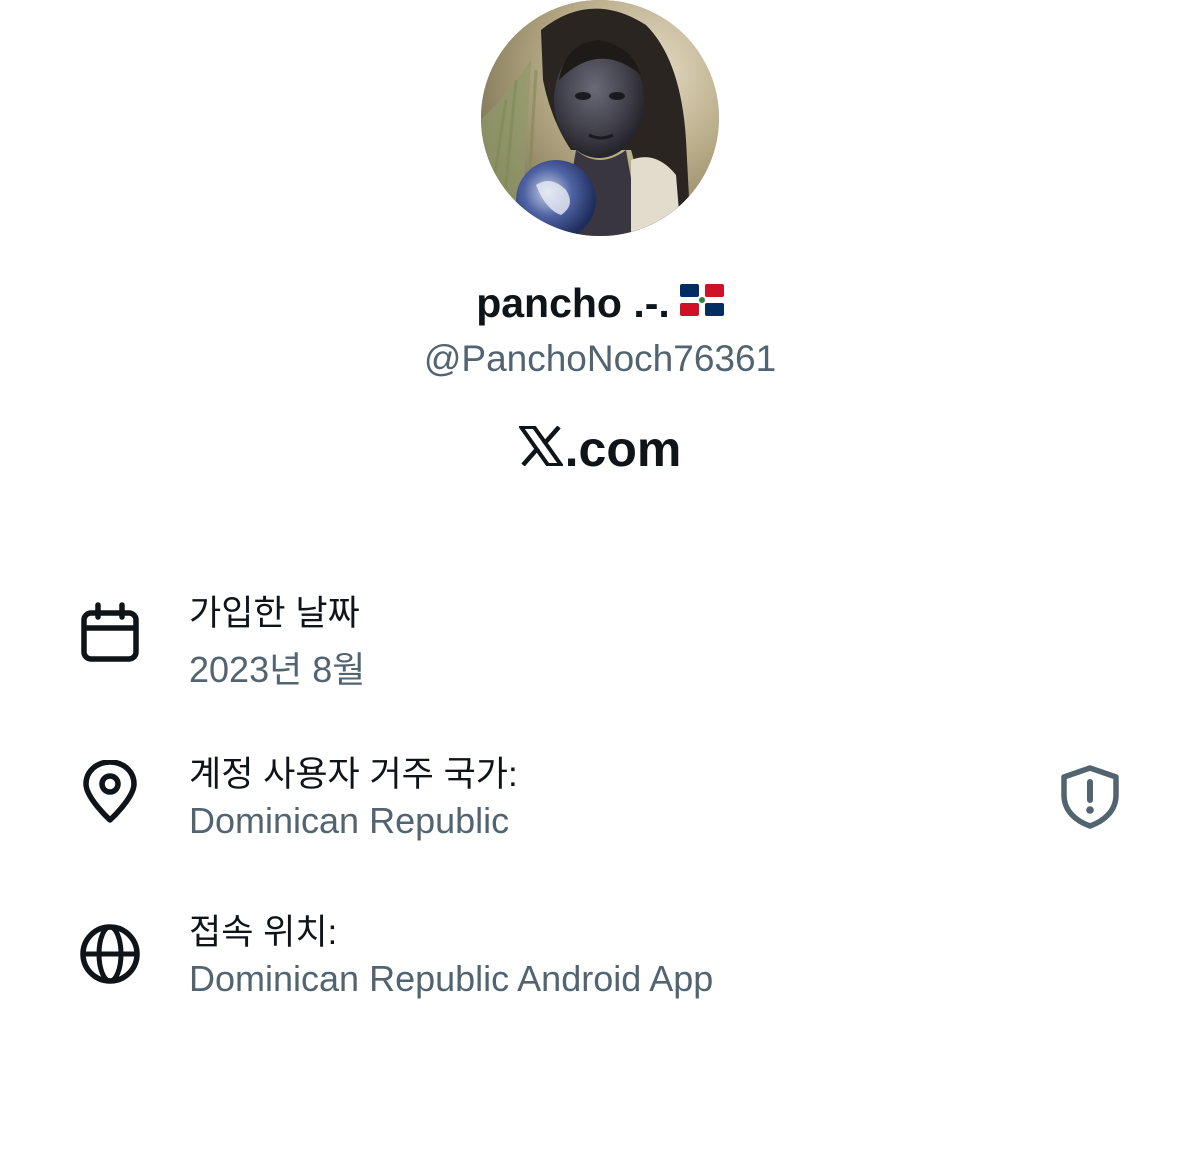 This screenshot has width=1200, height=1167. Describe the element at coordinates (1090, 797) in the screenshot. I see `shield-alert-icon` at that location.